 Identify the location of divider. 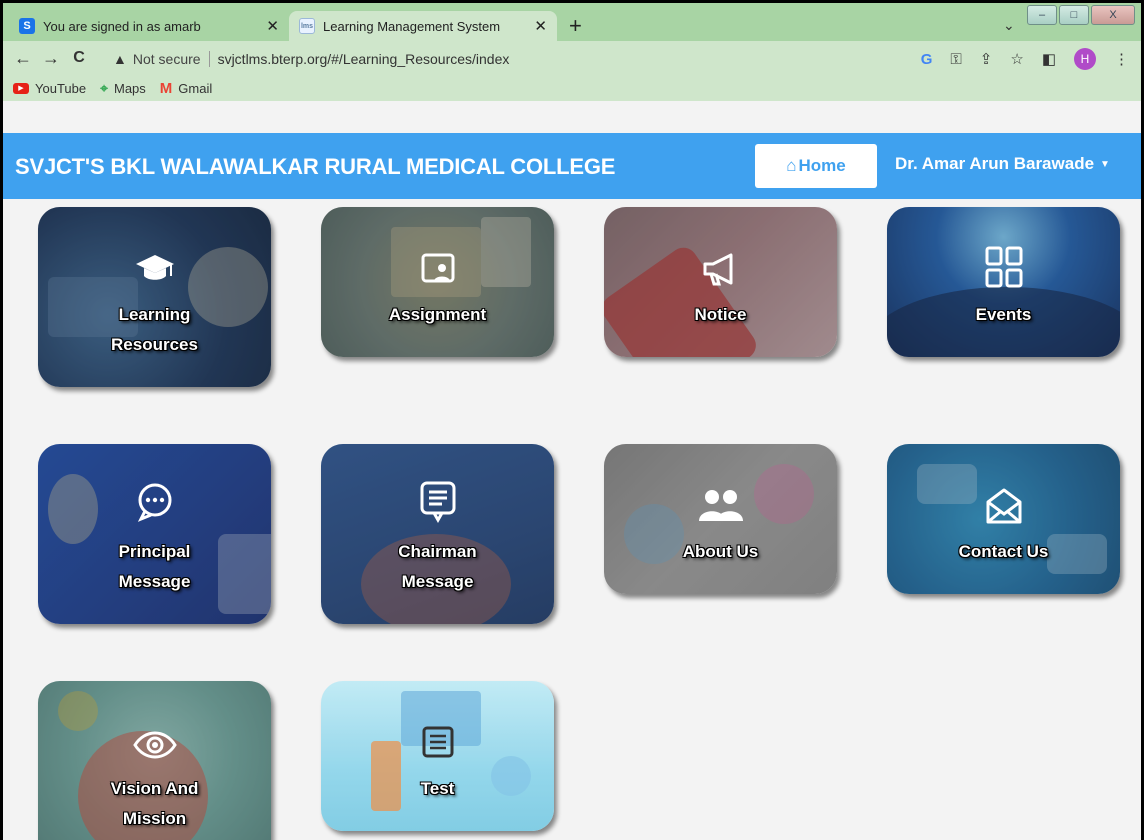
(209, 59).